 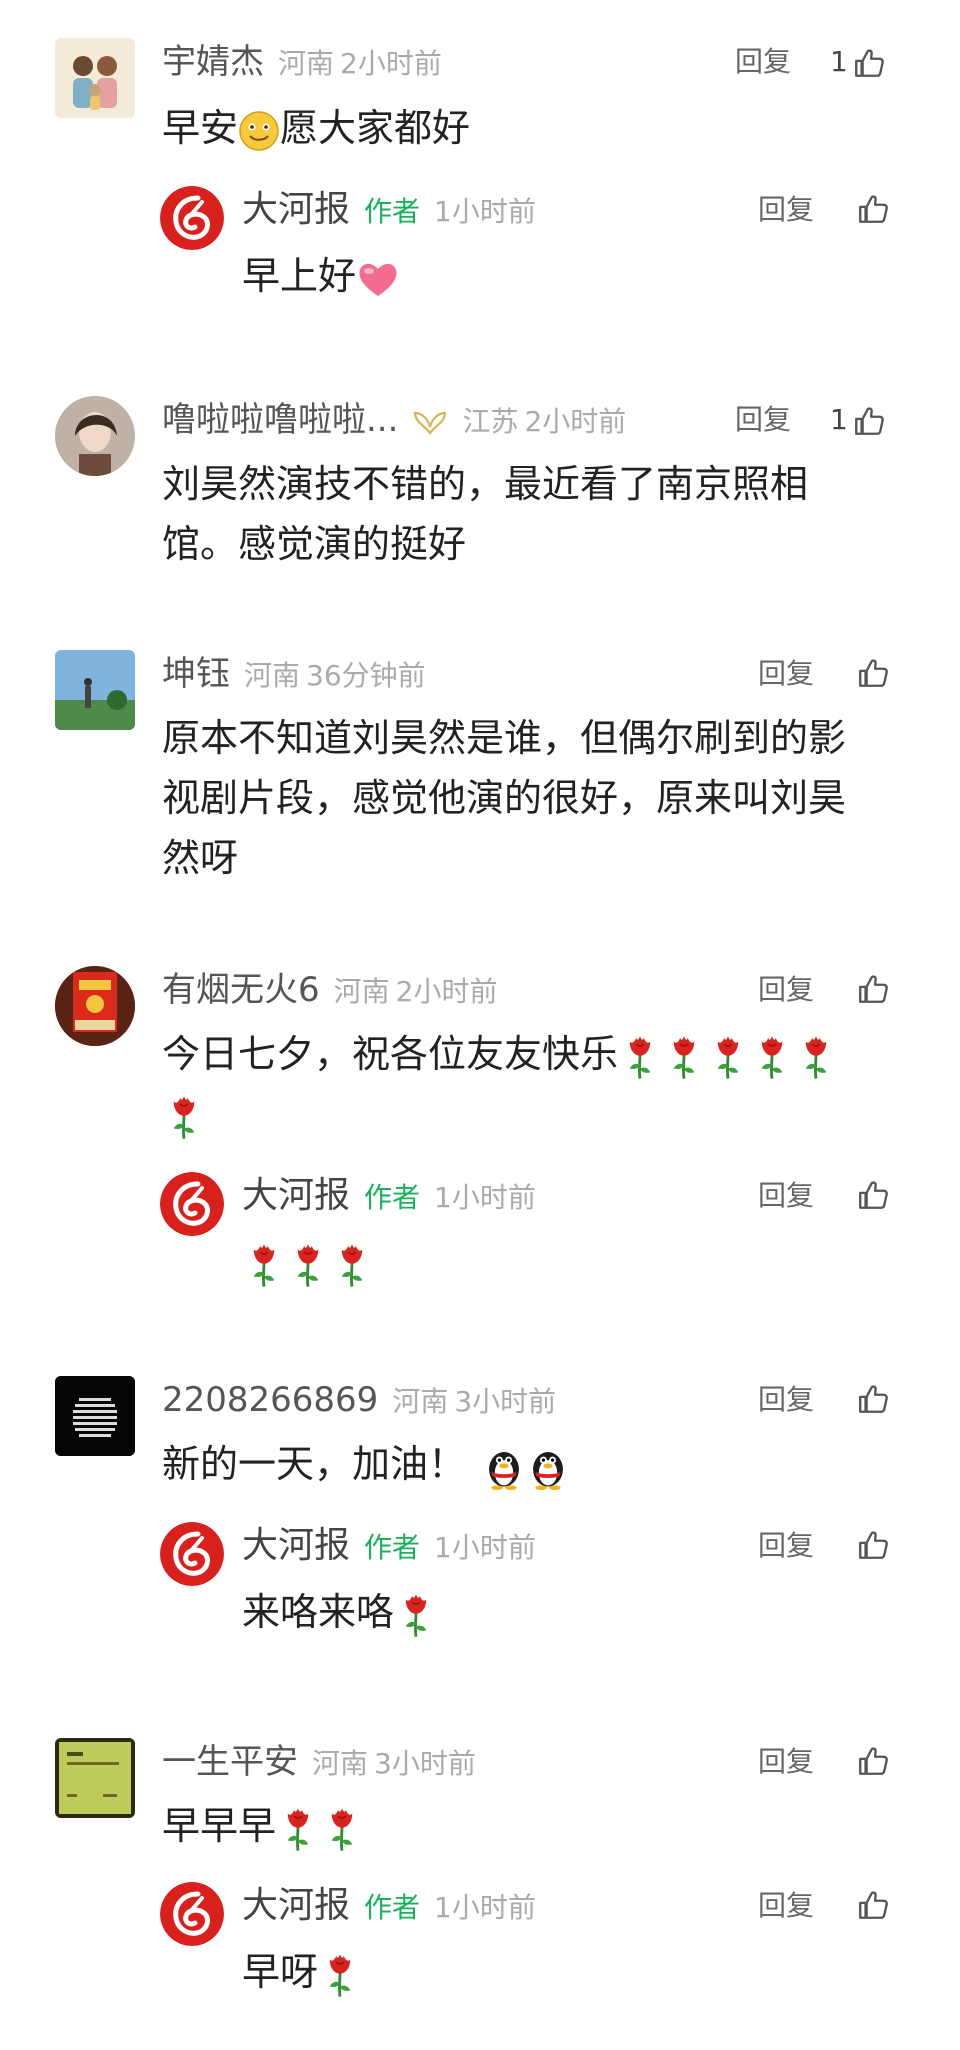 I want to click on comment-text: 早早早, so click(x=532, y=1826).